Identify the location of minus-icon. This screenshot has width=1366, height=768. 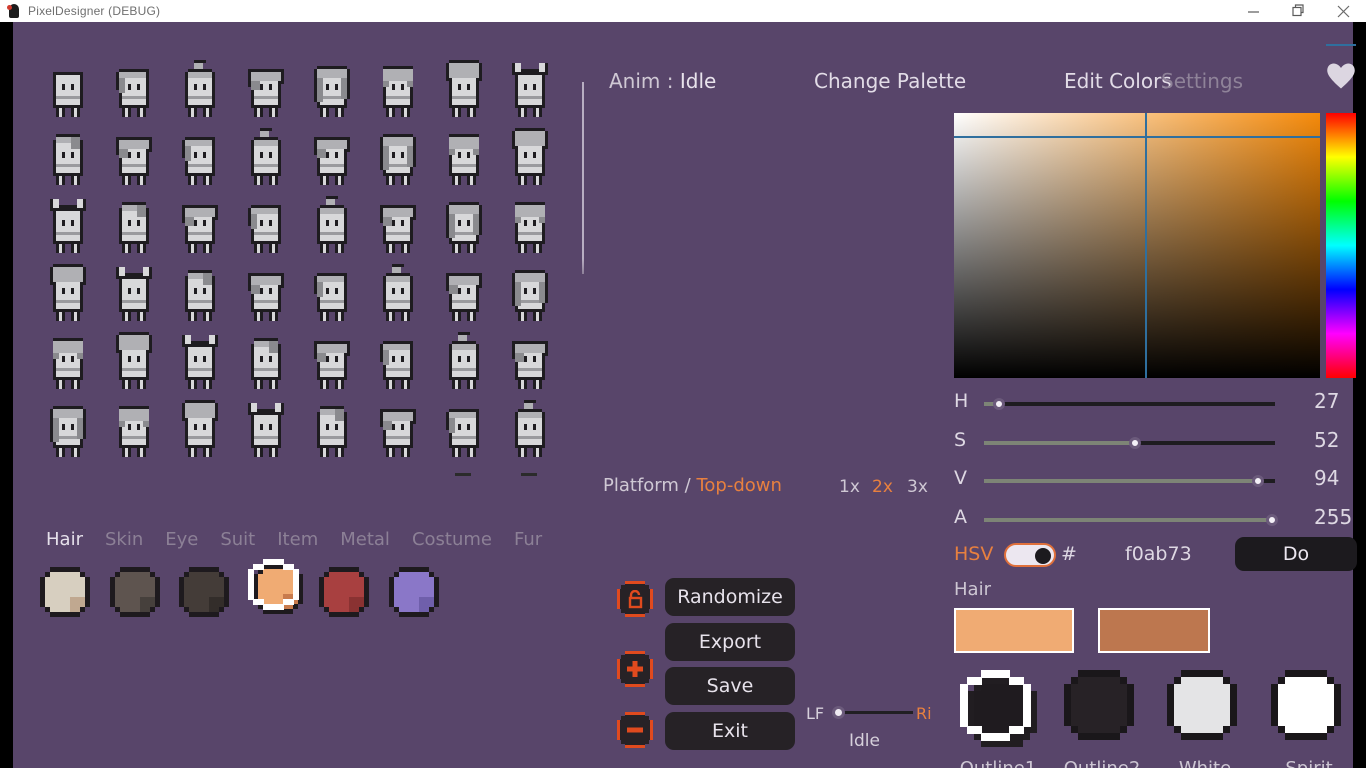
(635, 730).